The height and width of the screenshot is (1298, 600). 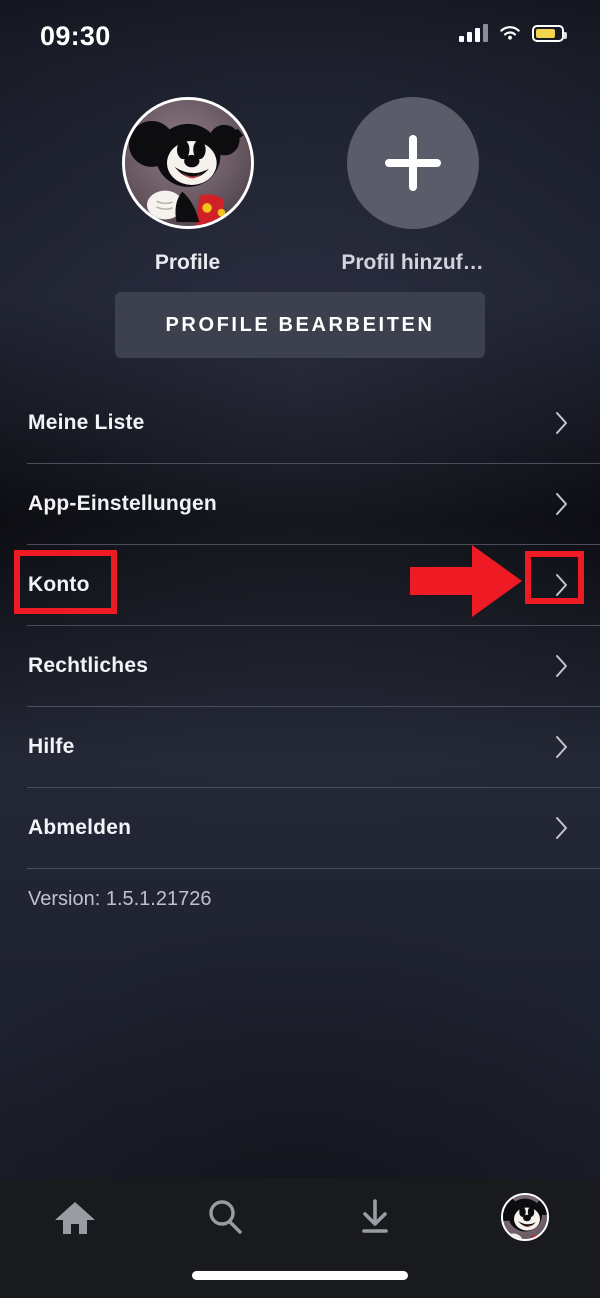 I want to click on annotation-arrow-icon, so click(x=466, y=581).